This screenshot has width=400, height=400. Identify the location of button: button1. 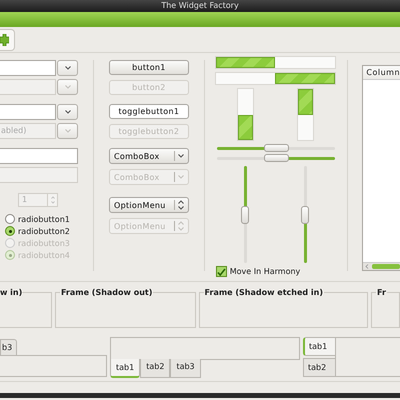
(149, 67).